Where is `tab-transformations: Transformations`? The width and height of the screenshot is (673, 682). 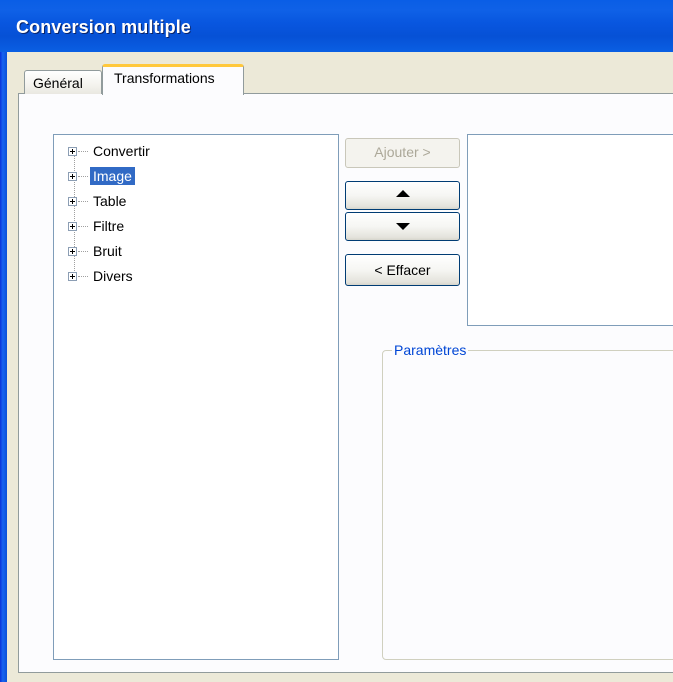 tab-transformations: Transformations is located at coordinates (173, 79).